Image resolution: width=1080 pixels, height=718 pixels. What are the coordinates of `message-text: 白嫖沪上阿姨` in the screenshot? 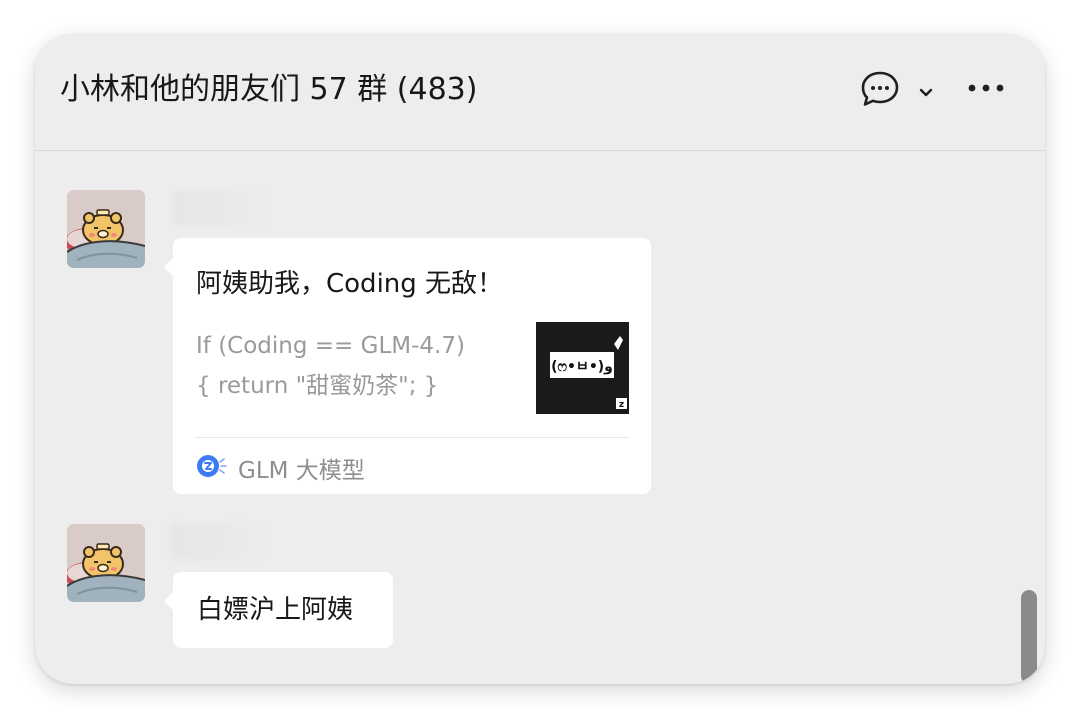 It's located at (275, 610).